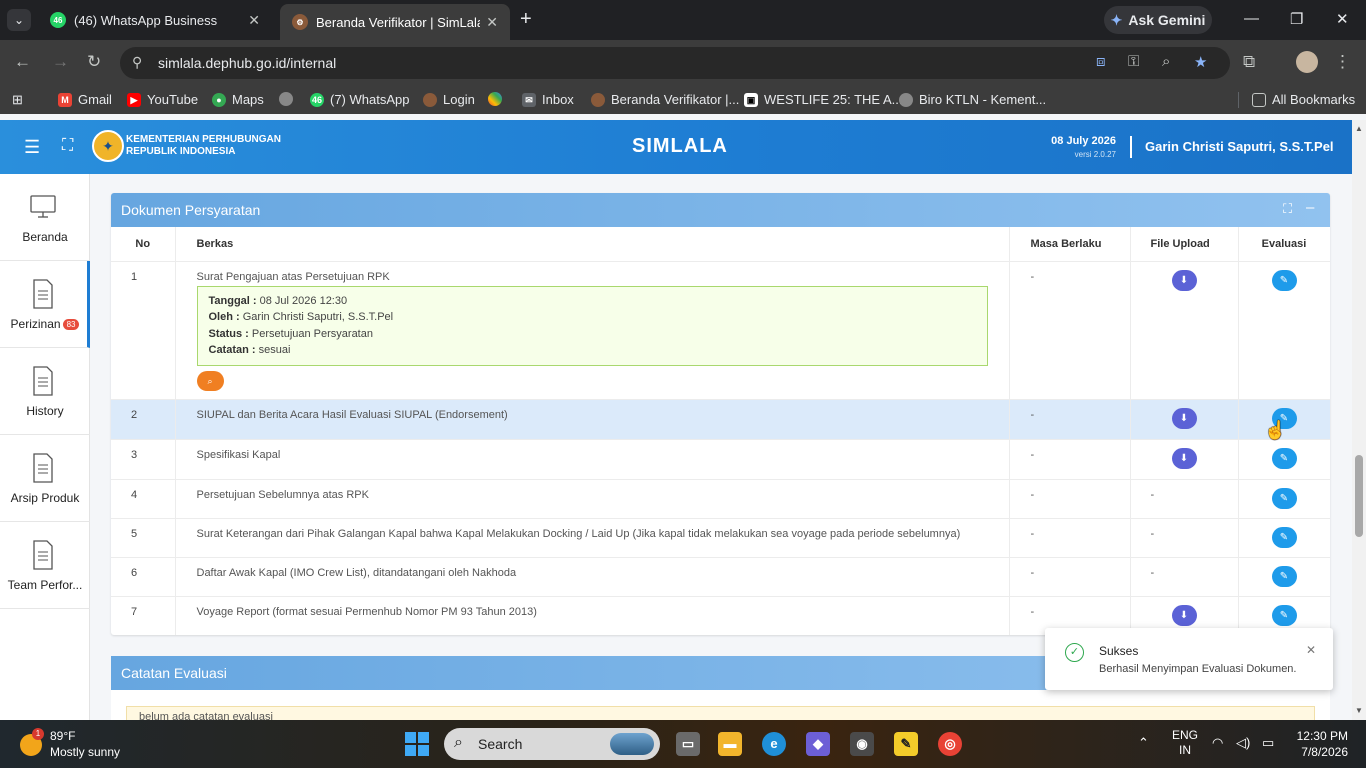  I want to click on install-app-icon: ⧈, so click(1101, 61).